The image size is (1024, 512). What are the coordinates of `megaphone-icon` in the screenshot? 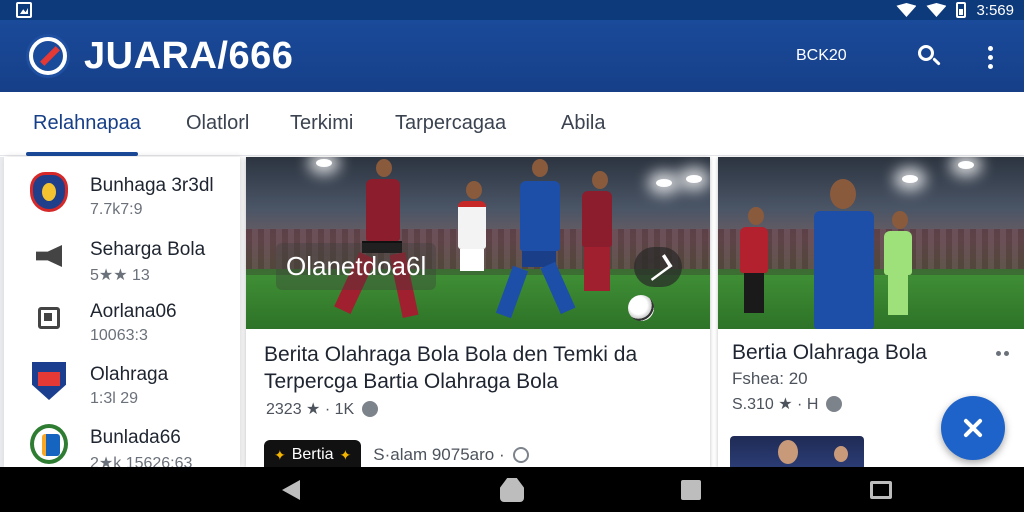 It's located at (49, 256).